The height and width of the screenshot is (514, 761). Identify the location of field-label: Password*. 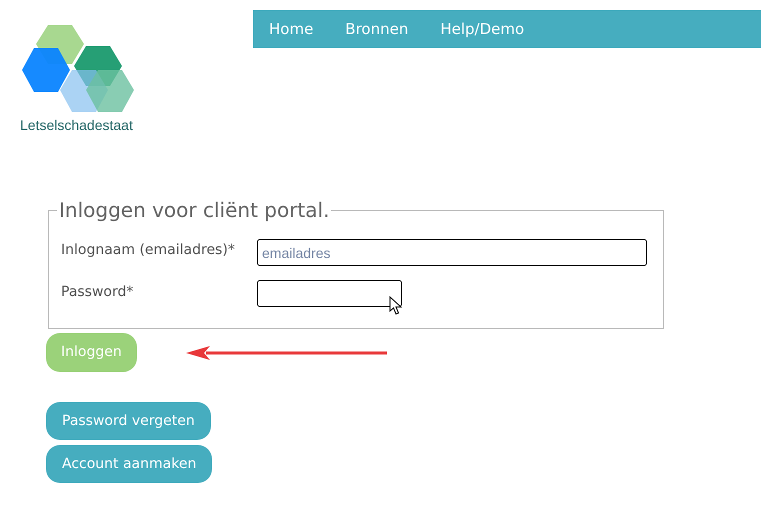
(97, 292).